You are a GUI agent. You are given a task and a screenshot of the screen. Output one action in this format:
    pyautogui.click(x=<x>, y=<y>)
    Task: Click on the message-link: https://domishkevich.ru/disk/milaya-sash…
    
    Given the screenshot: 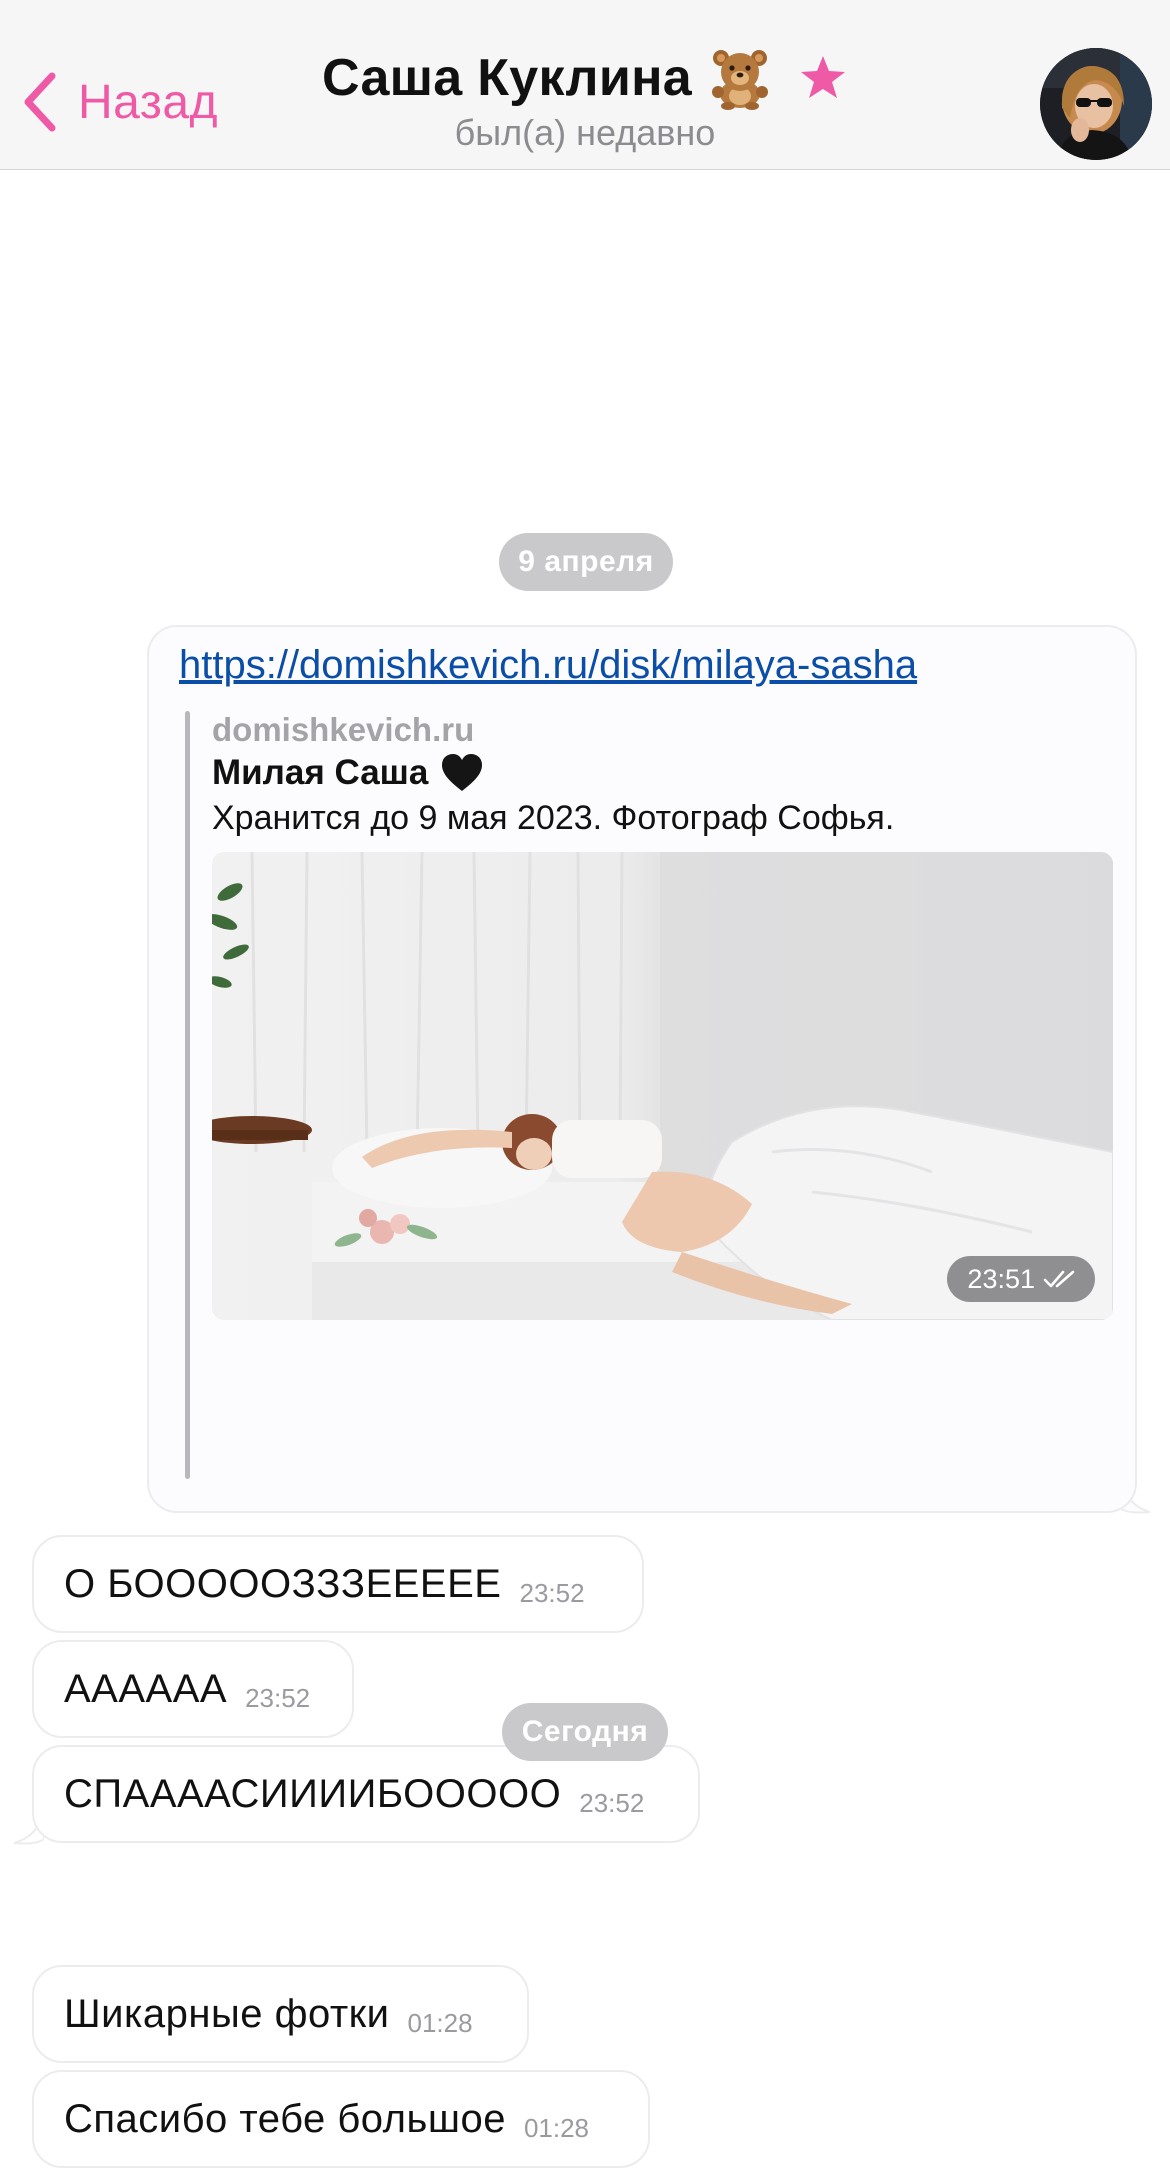 What is the action you would take?
    pyautogui.click(x=548, y=665)
    